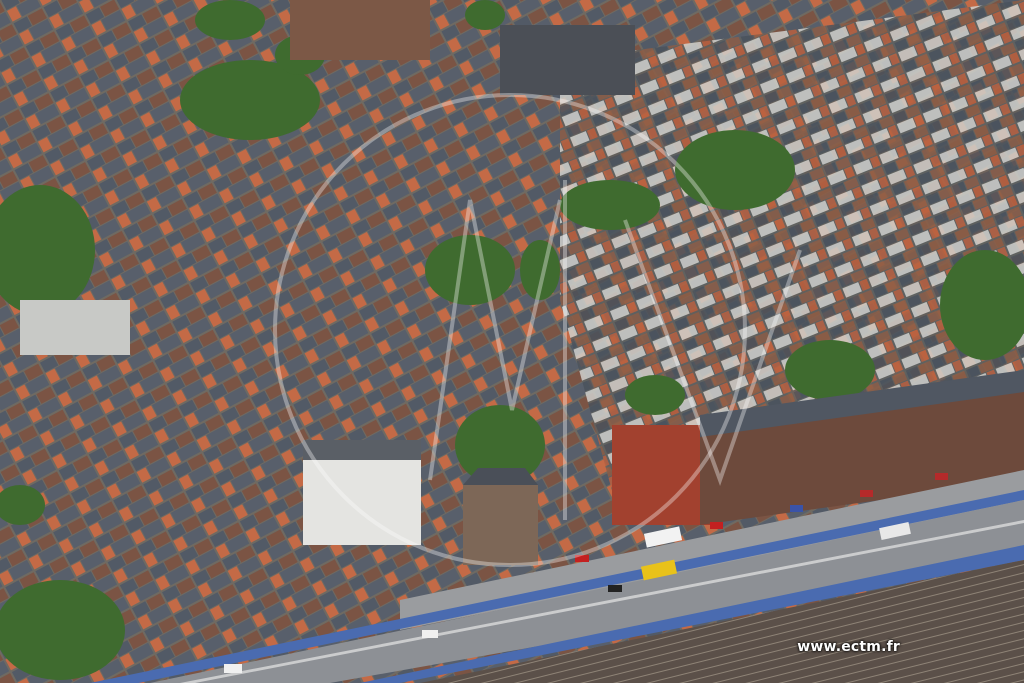 The width and height of the screenshot is (1024, 683). Describe the element at coordinates (362, 450) in the screenshot. I see `tall-white-building-roof` at that location.